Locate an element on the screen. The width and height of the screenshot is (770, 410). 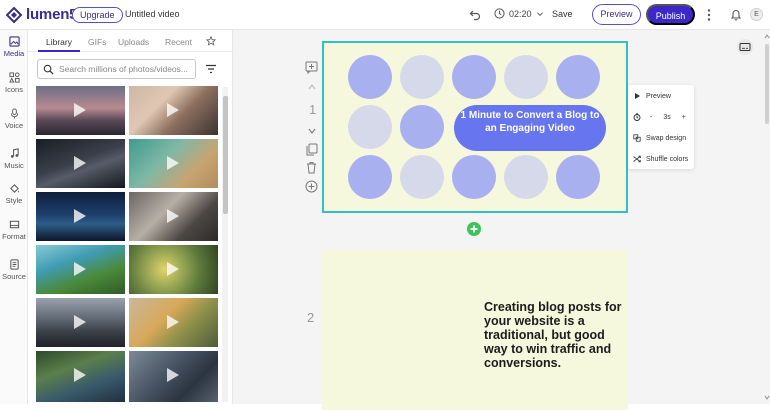
nav-label: Style is located at coordinates (14, 200).